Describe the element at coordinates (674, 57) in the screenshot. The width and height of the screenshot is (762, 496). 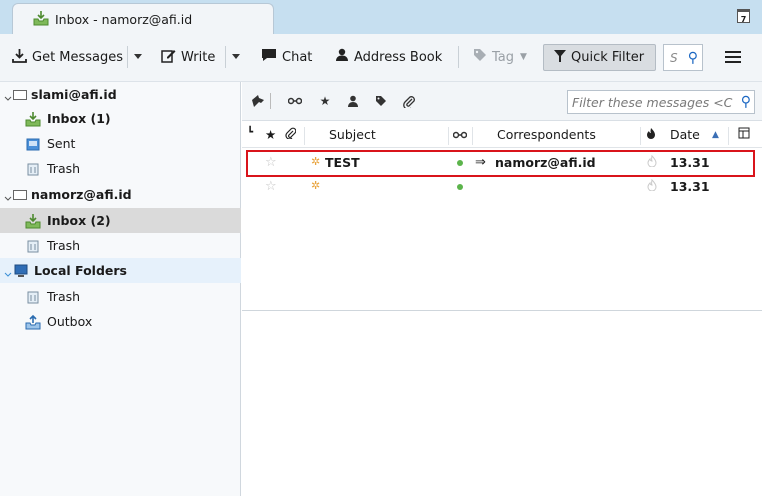
I see `search-placeholder: S` at that location.